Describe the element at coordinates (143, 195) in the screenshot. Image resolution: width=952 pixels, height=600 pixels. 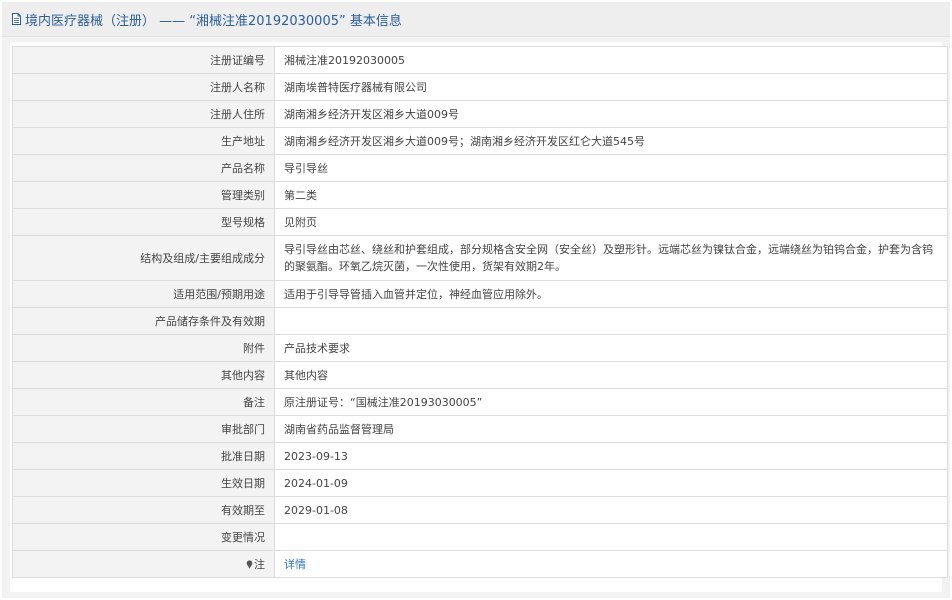
I see `row-label: 管理类别` at that location.